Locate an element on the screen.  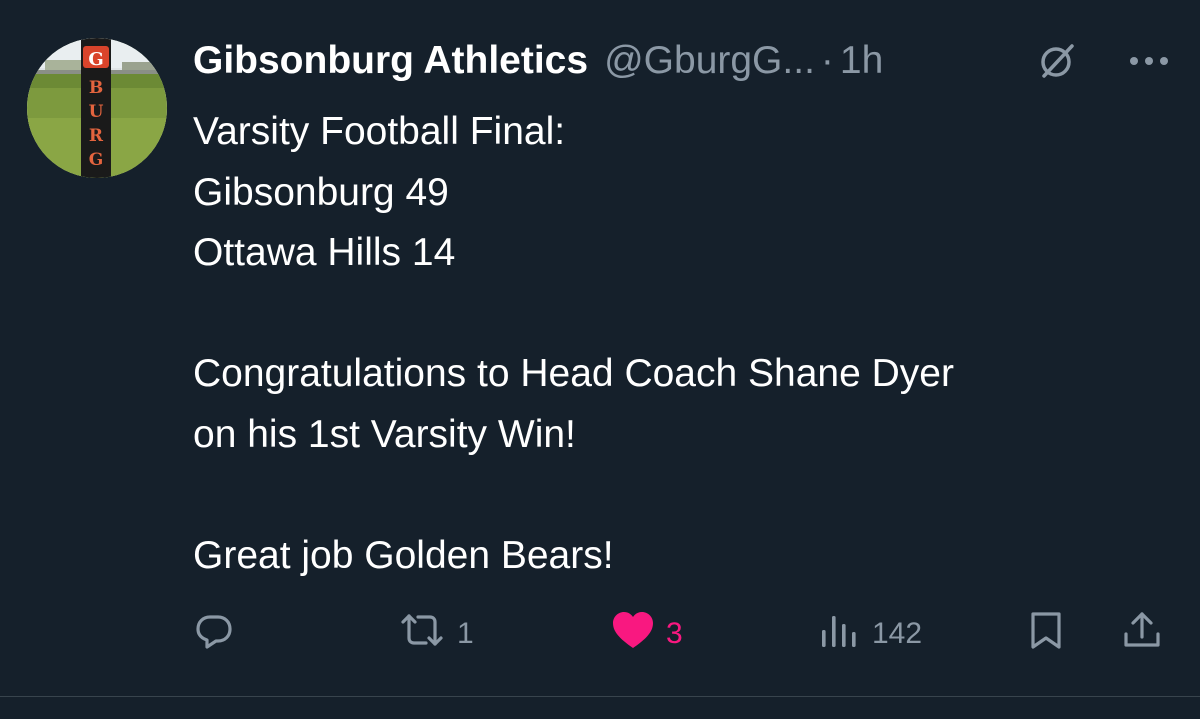
like-button: 3 is located at coordinates (646, 634).